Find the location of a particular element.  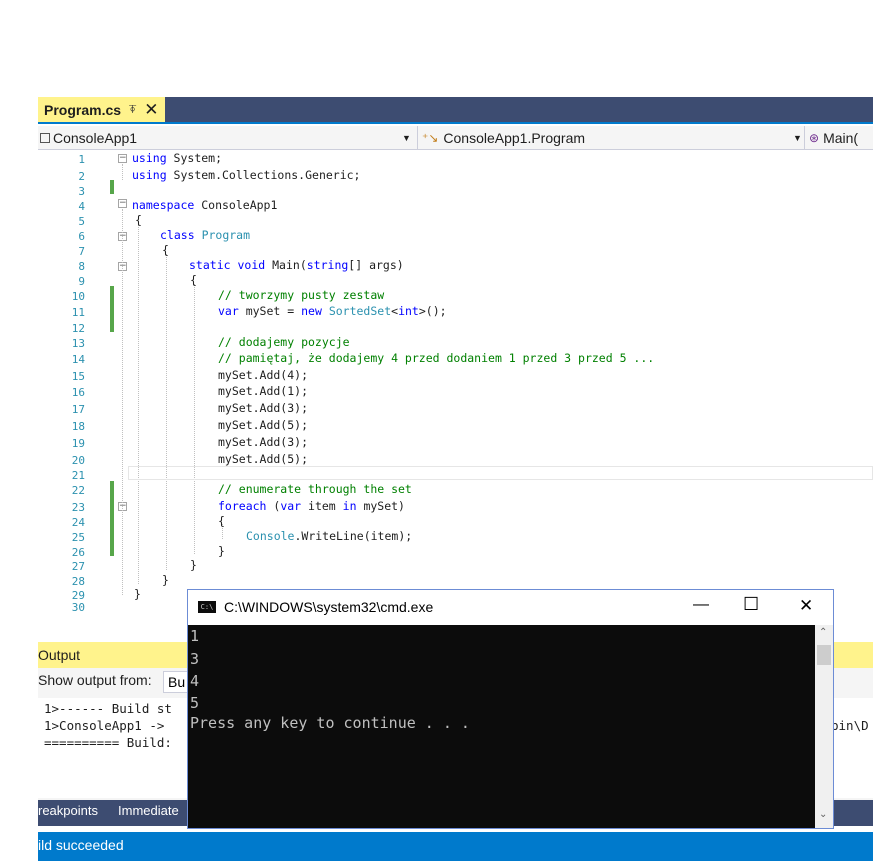

line-number: 9 is located at coordinates (81, 281).